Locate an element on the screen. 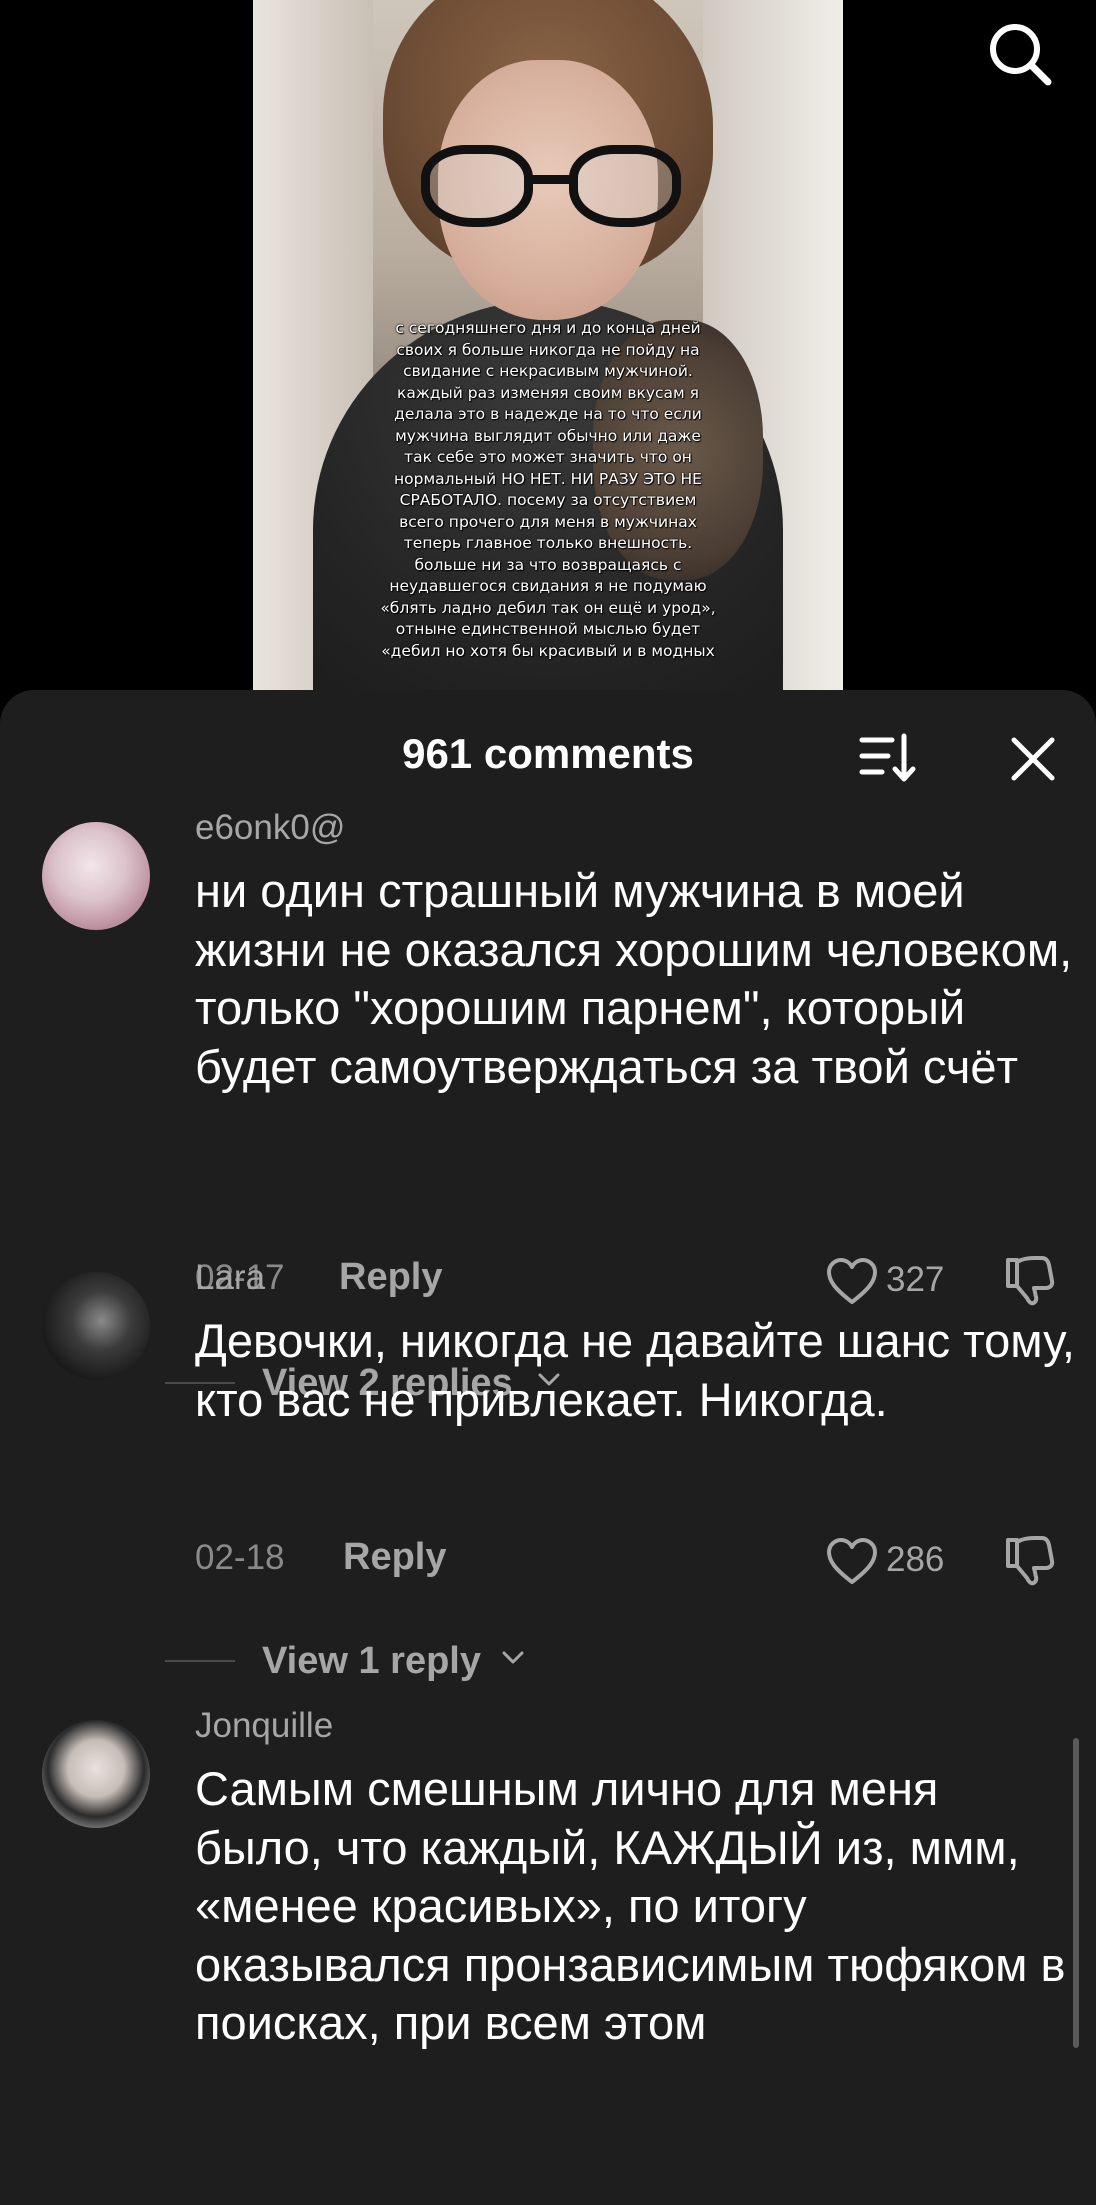  sort-icon is located at coordinates (888, 758).